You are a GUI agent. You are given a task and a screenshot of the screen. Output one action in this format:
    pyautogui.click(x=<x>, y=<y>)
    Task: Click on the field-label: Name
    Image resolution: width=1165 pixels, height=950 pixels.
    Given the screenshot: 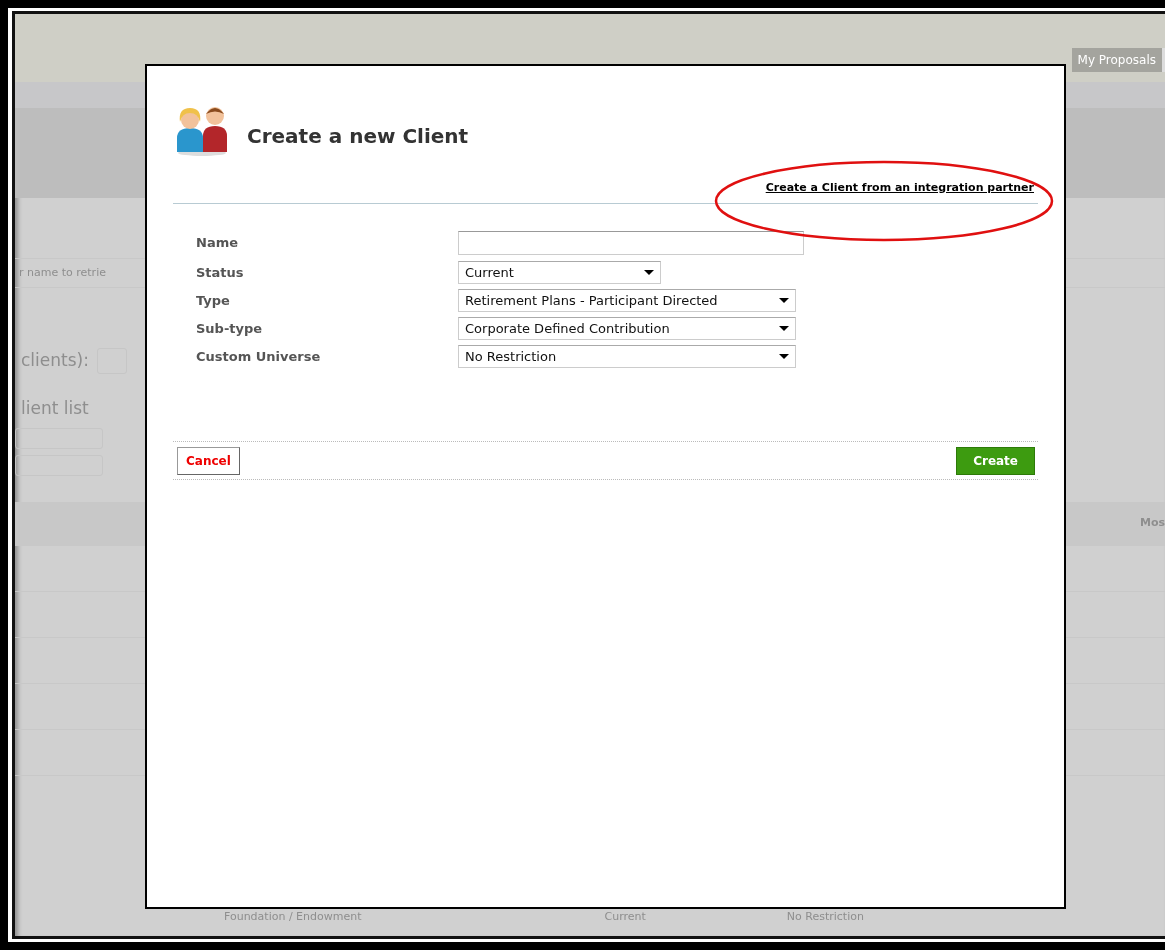 What is the action you would take?
    pyautogui.click(x=217, y=243)
    